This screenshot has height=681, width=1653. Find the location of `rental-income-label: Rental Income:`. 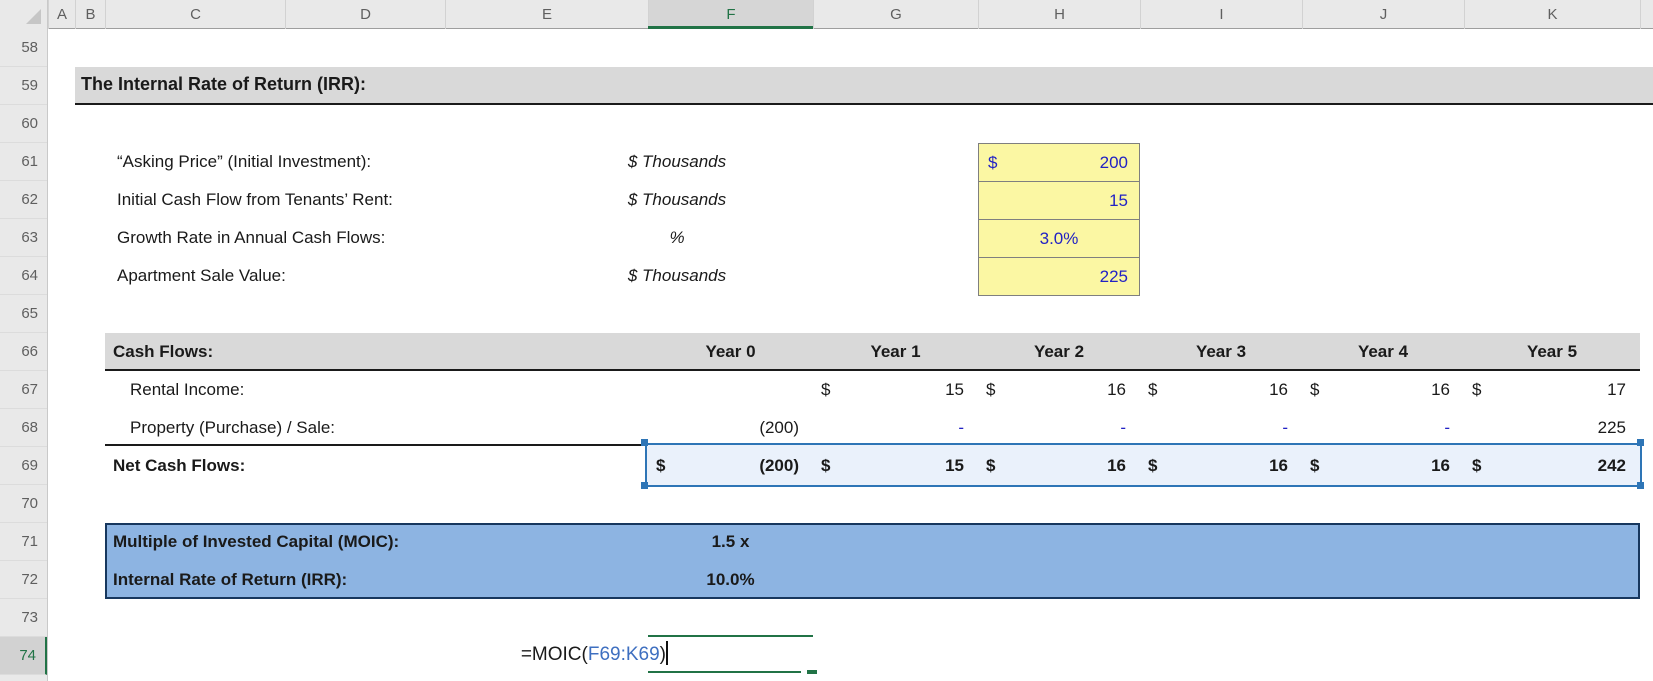

rental-income-label: Rental Income: is located at coordinates (187, 390).